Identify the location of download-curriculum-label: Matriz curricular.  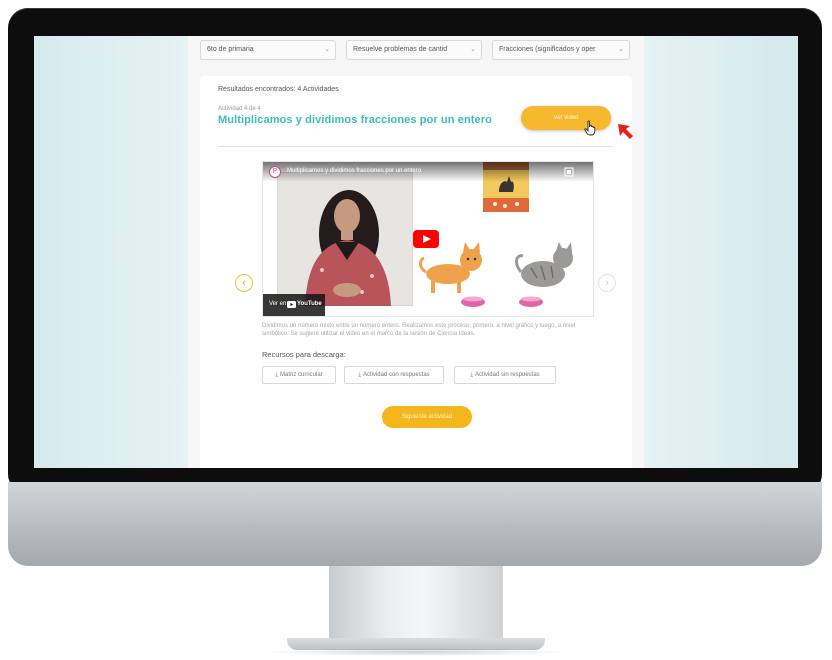
(301, 375).